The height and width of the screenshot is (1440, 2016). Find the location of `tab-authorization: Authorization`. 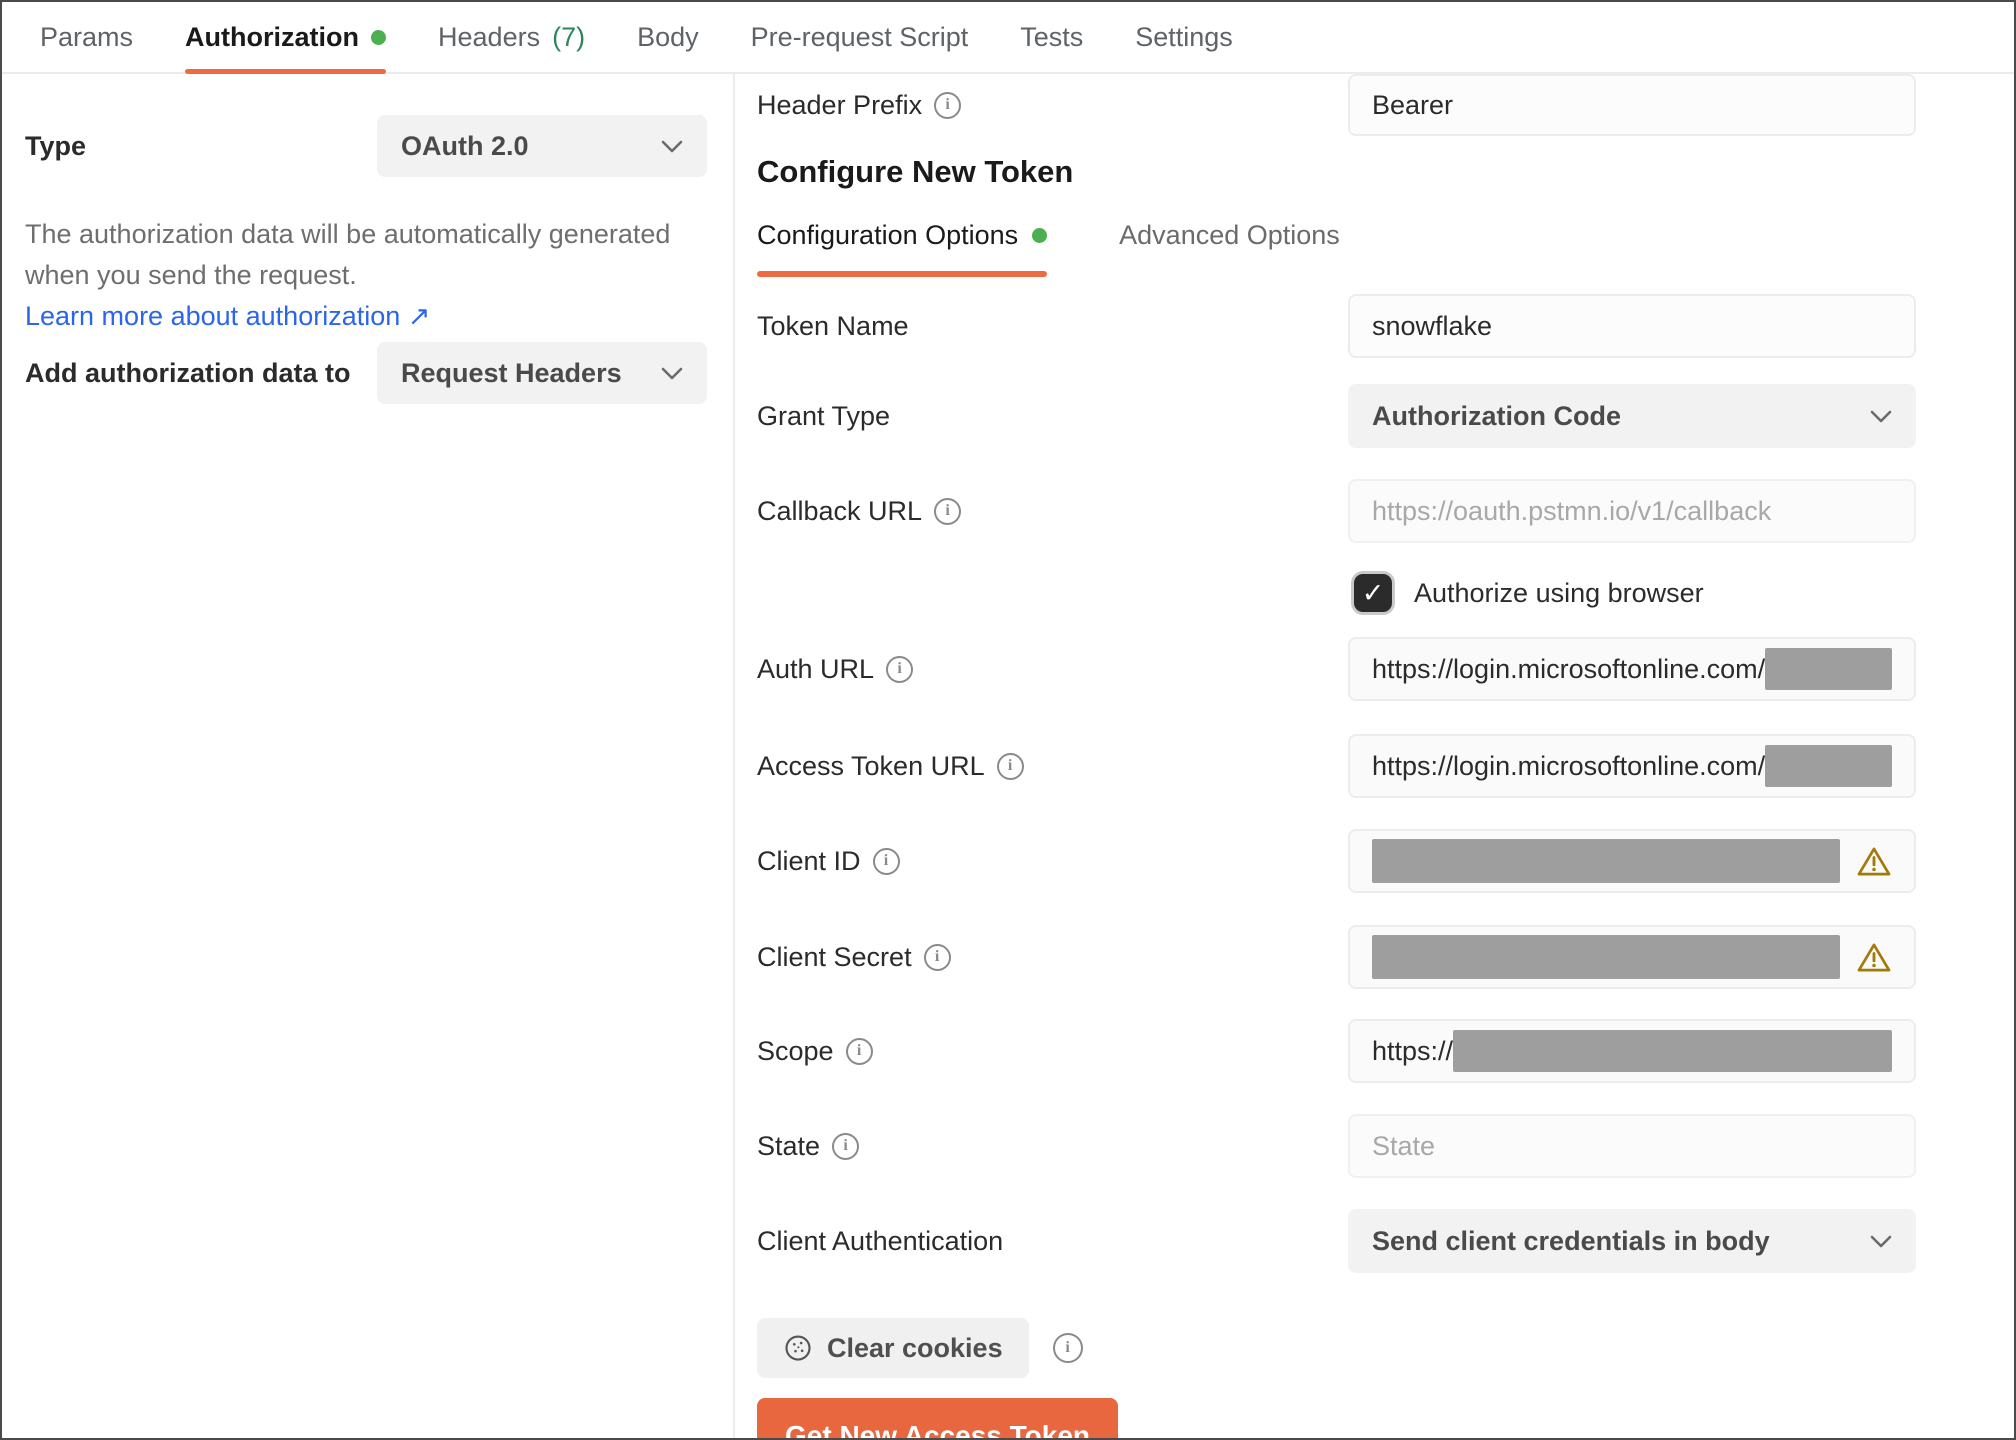

tab-authorization: Authorization is located at coordinates (286, 38).